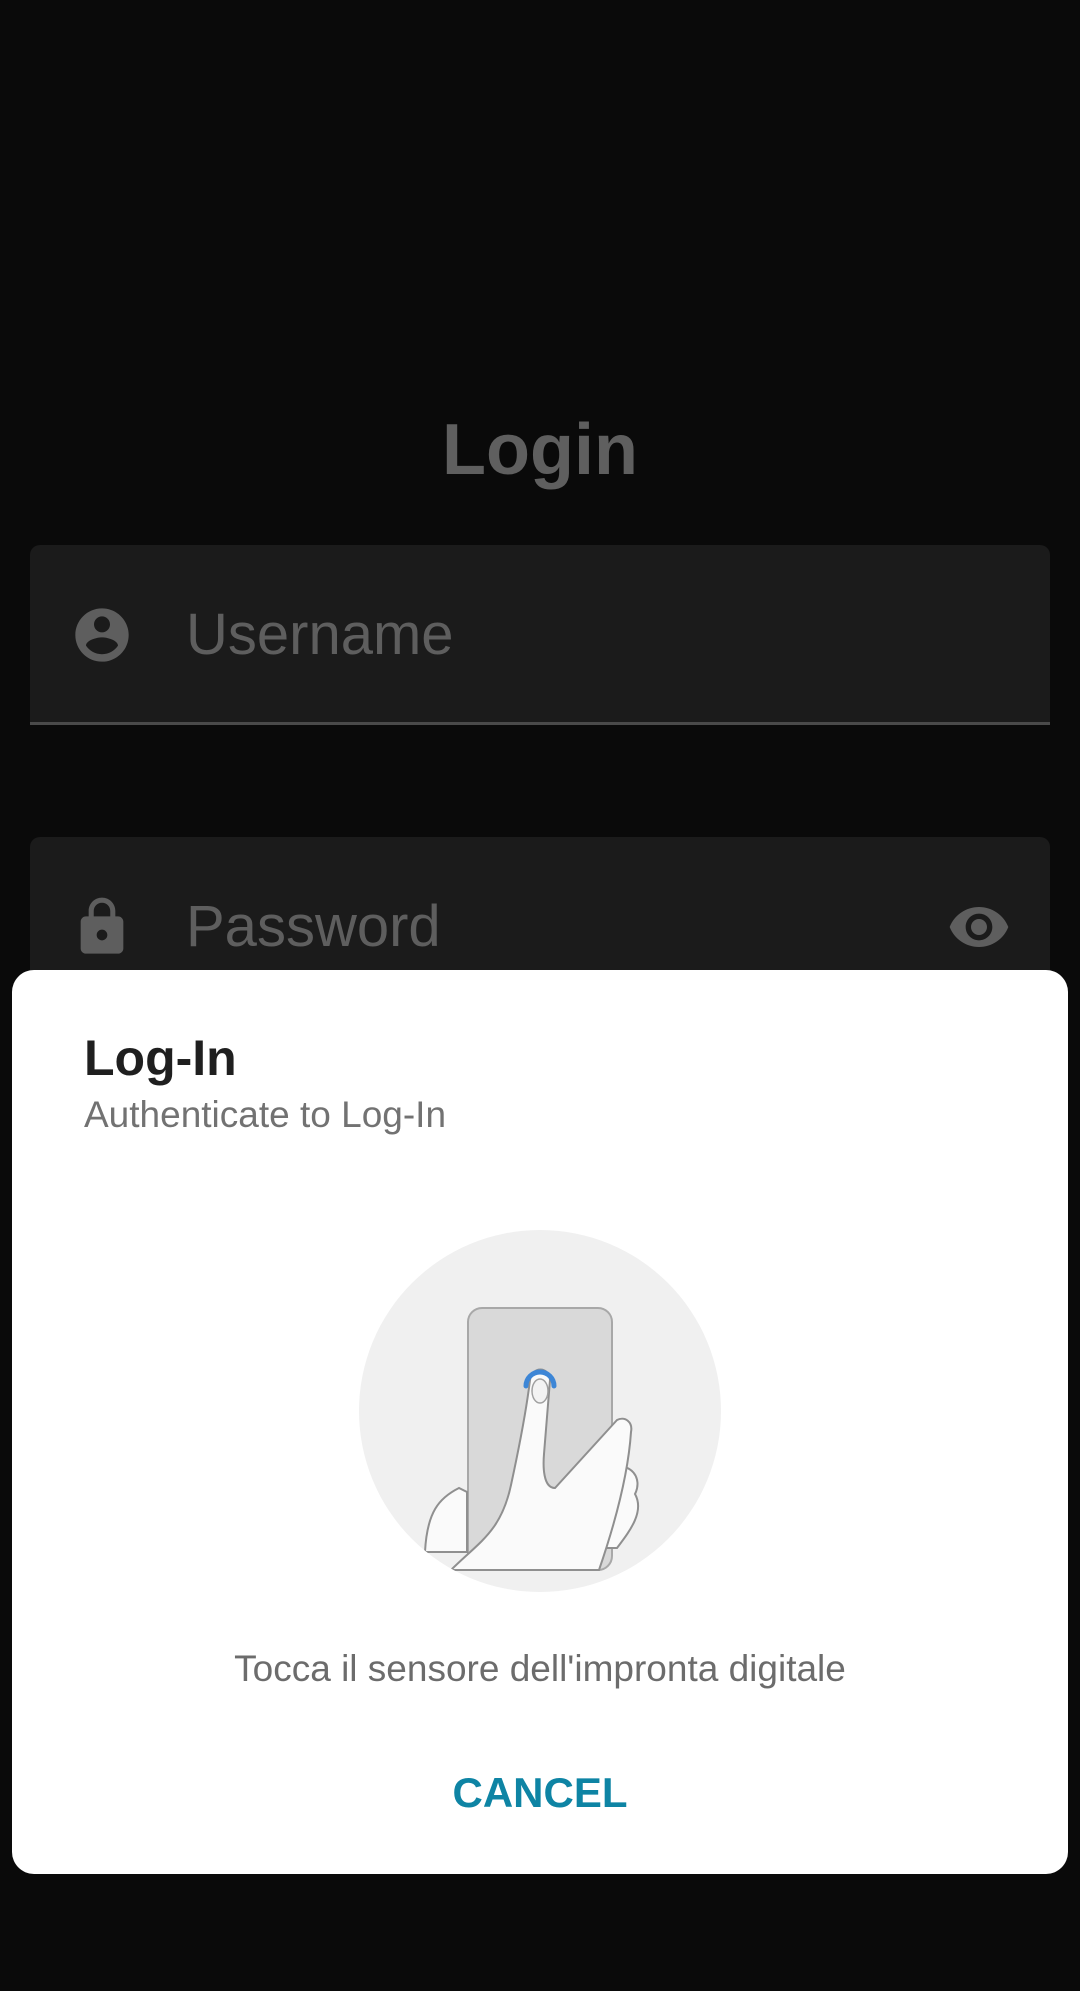 The height and width of the screenshot is (1991, 1080). I want to click on password-placeholder: Password, so click(313, 926).